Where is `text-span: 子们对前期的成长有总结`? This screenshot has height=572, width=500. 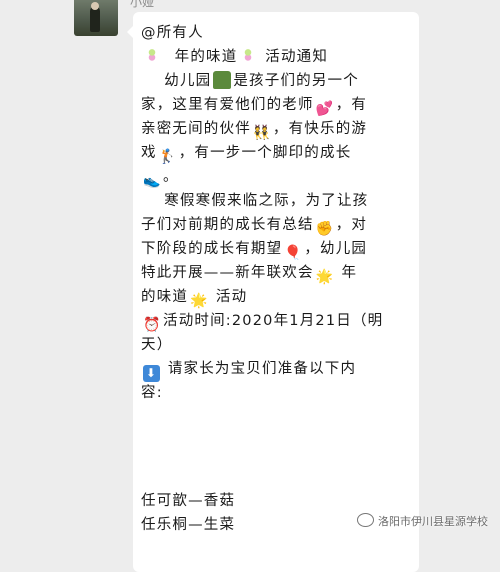
text-span: 子们对前期的成长有总结 is located at coordinates (227, 225).